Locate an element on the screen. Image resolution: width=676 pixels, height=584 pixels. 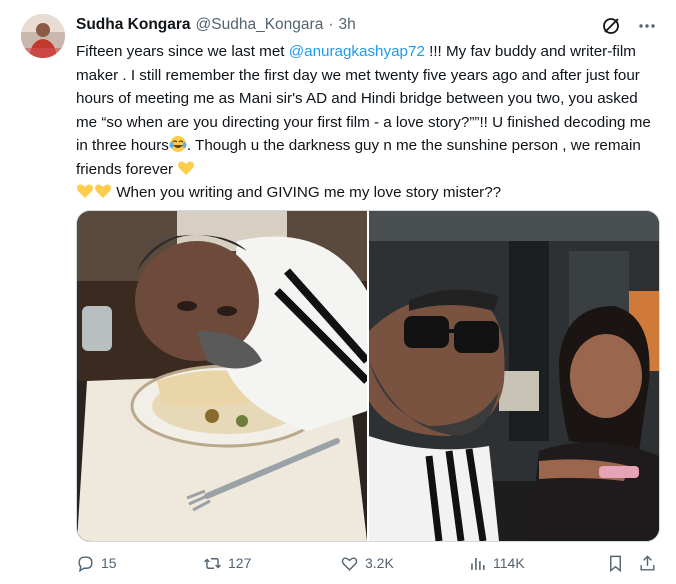
timestamp: 3h is located at coordinates (347, 25).